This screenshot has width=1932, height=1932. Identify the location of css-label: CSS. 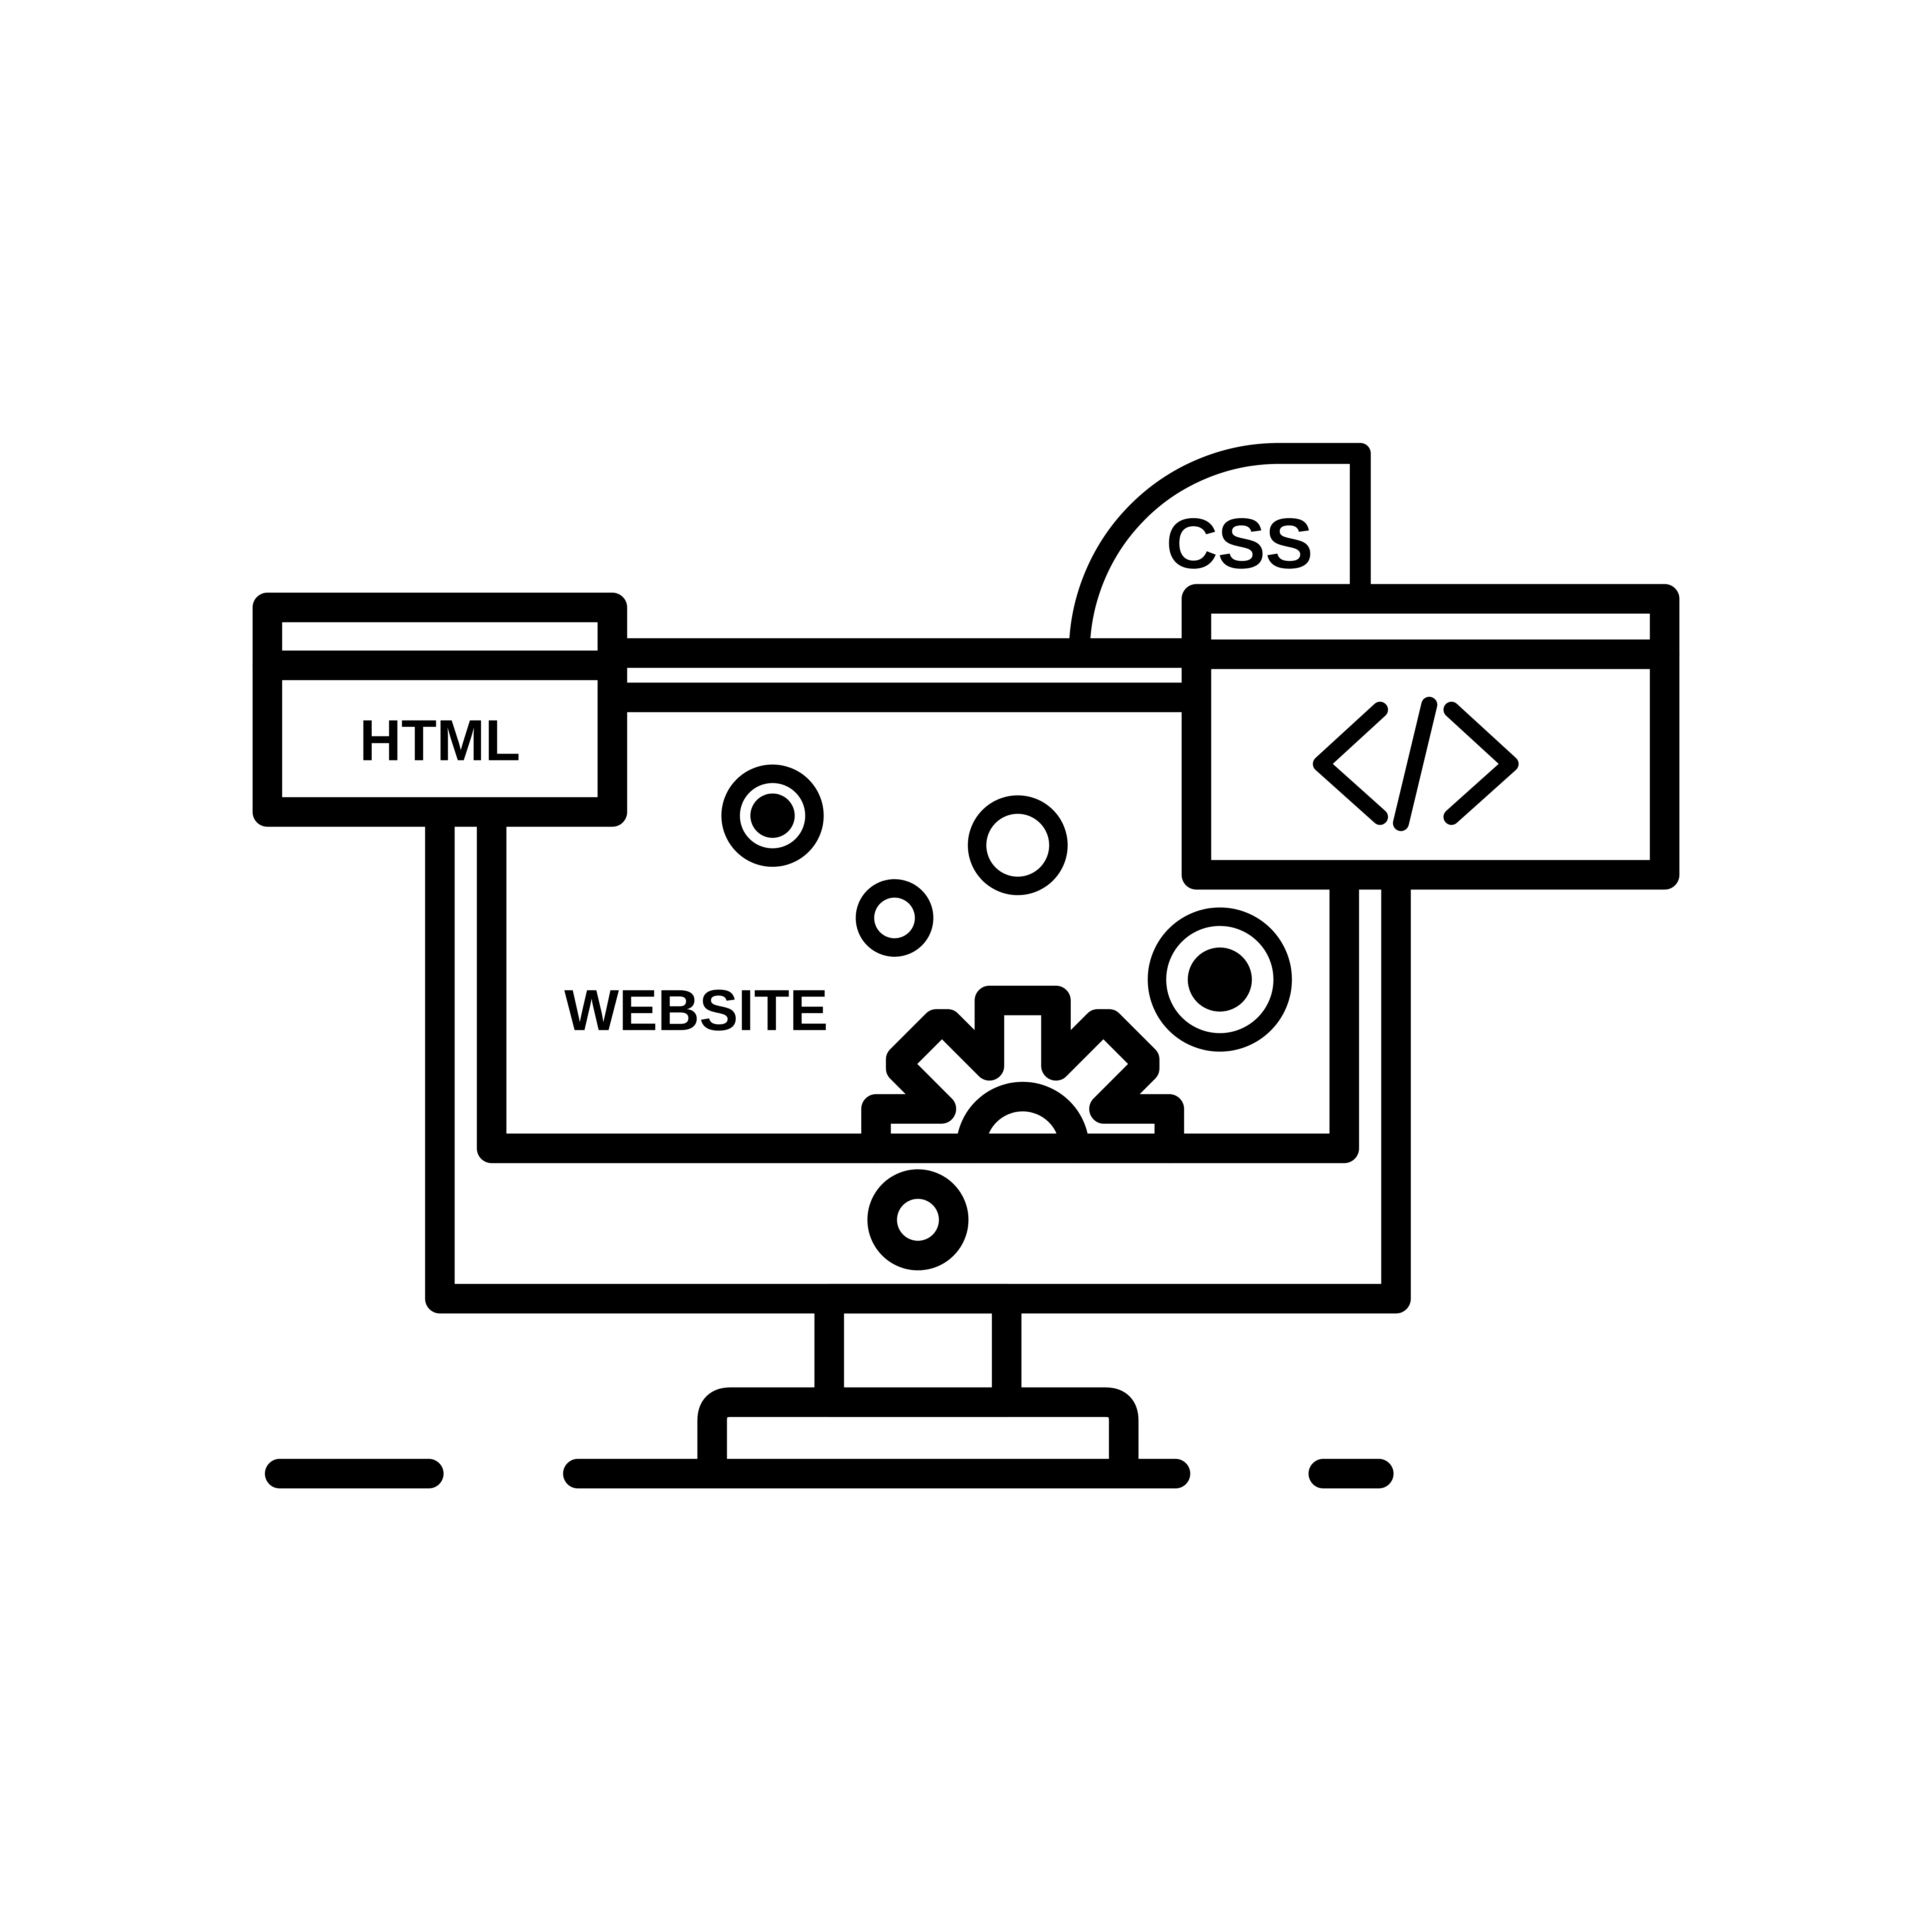
(1240, 543).